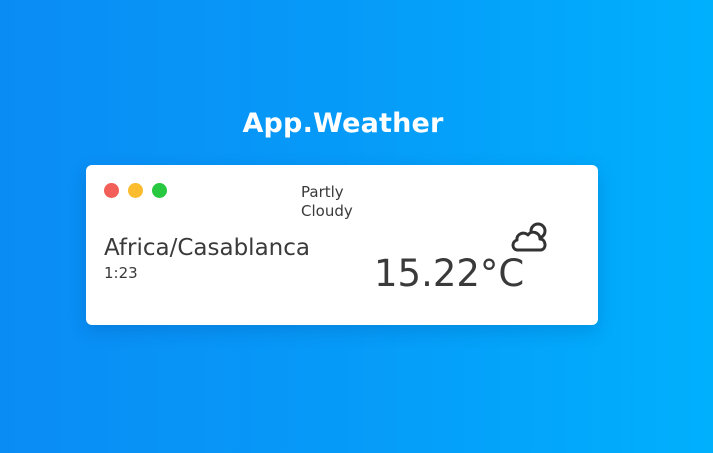 This screenshot has height=453, width=713. What do you see at coordinates (322, 192) in the screenshot?
I see `condition-line-1: Partly` at bounding box center [322, 192].